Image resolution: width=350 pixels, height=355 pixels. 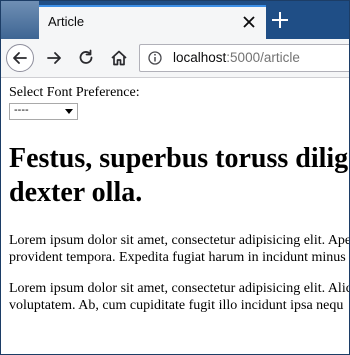 What do you see at coordinates (280, 20) in the screenshot?
I see `new-tab-icon` at bounding box center [280, 20].